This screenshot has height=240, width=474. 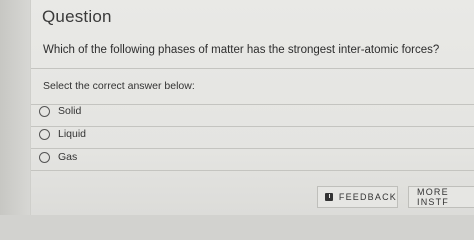 I want to click on answer-option-gas: Gas, so click(x=251, y=157).